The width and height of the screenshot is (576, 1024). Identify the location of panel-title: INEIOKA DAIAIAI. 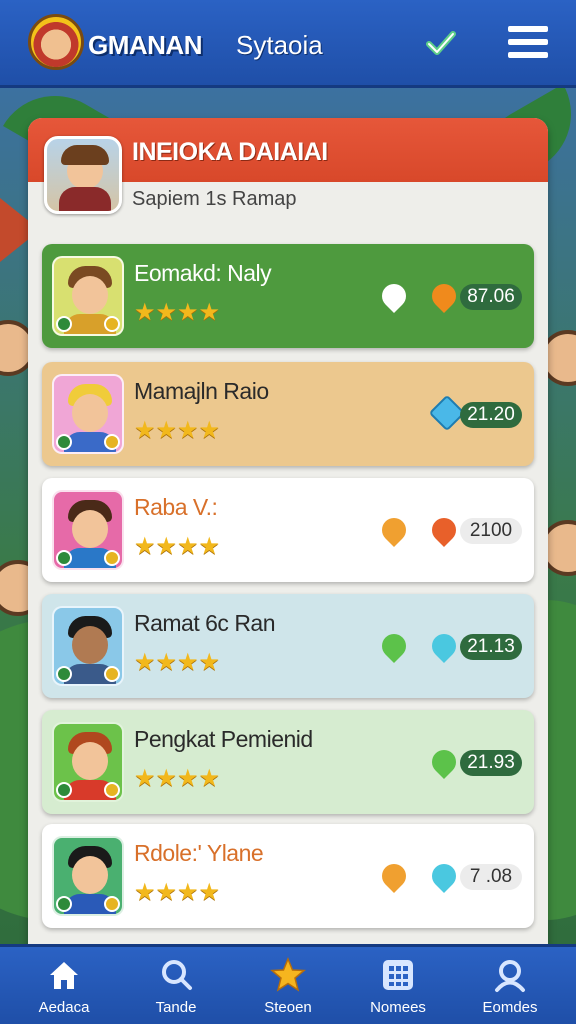
(230, 152).